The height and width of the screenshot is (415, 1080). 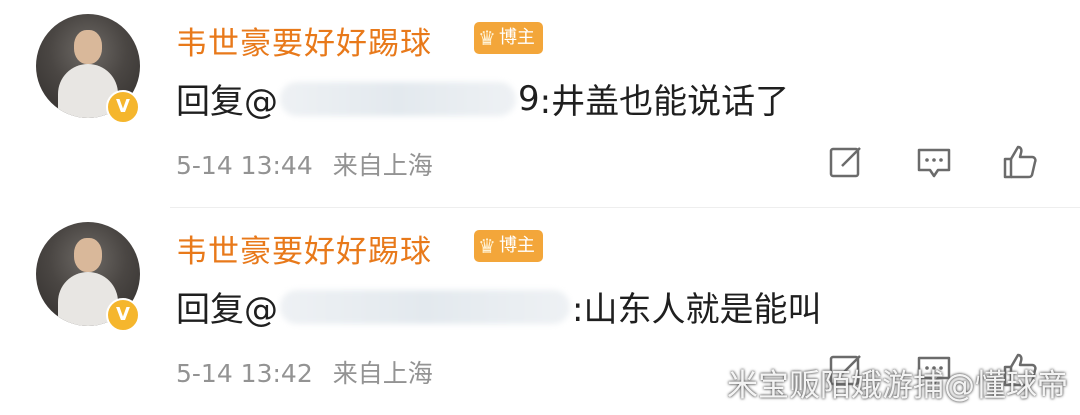 I want to click on comment-button, so click(x=934, y=162).